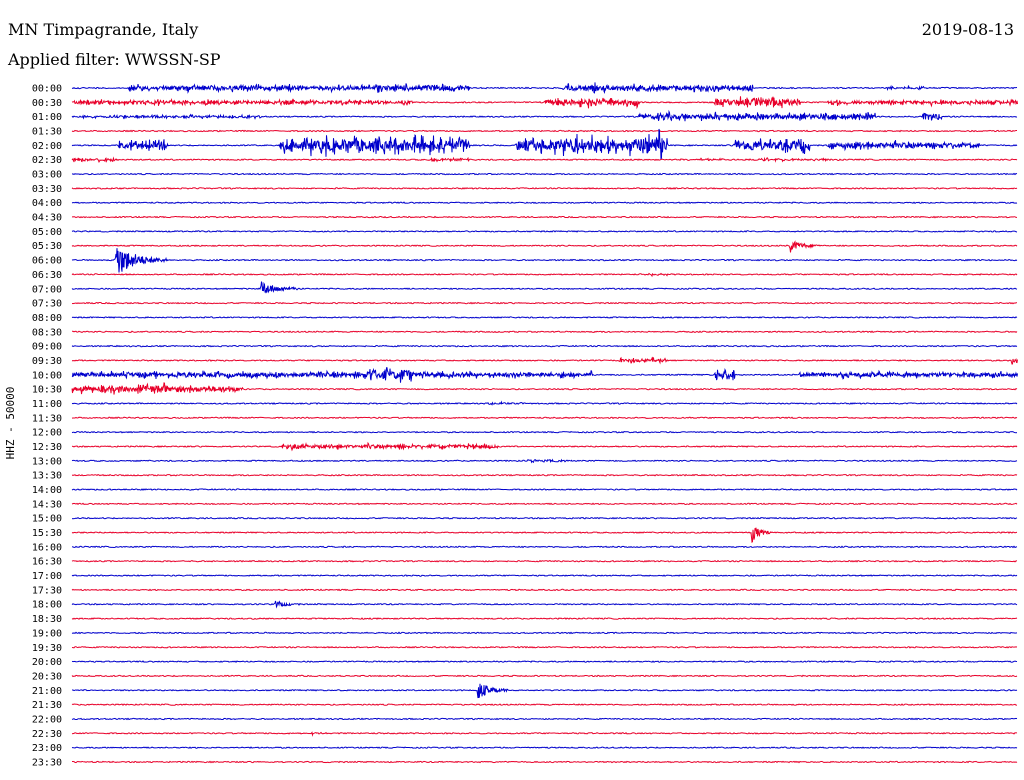  I want to click on row-time-label: 04:30, so click(47, 218).